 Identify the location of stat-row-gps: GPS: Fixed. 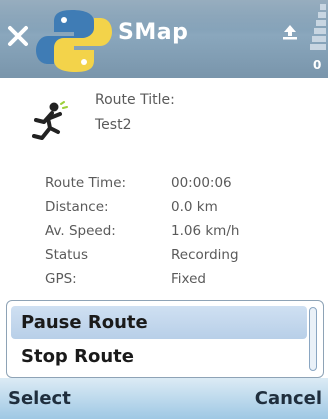
(185, 281).